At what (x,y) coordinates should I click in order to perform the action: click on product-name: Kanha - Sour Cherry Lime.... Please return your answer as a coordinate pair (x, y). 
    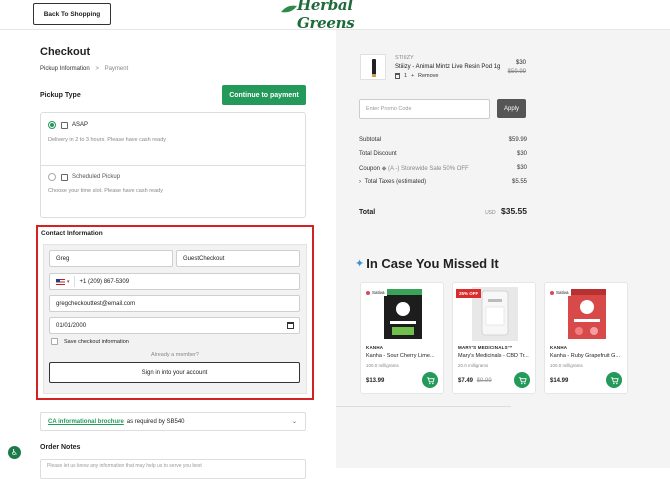
    Looking at the image, I should click on (404, 356).